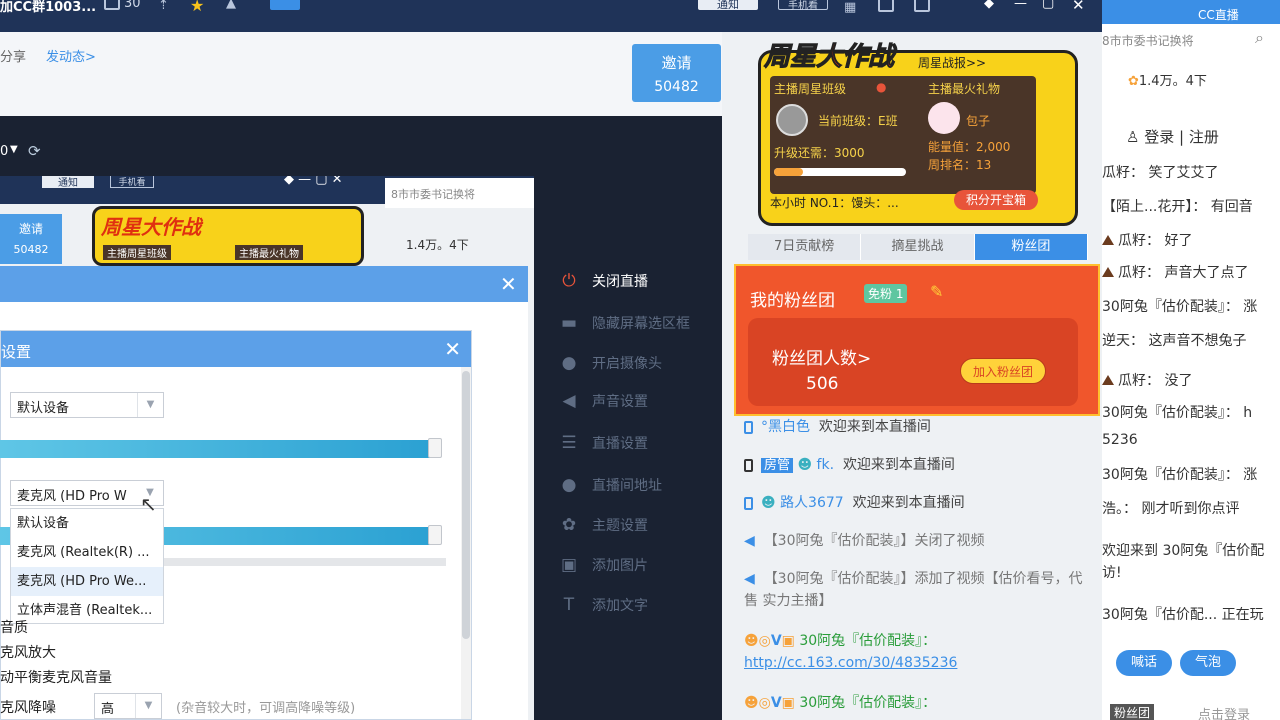 This screenshot has width=1280, height=720. What do you see at coordinates (569, 605) in the screenshot?
I see `text-icon: T` at bounding box center [569, 605].